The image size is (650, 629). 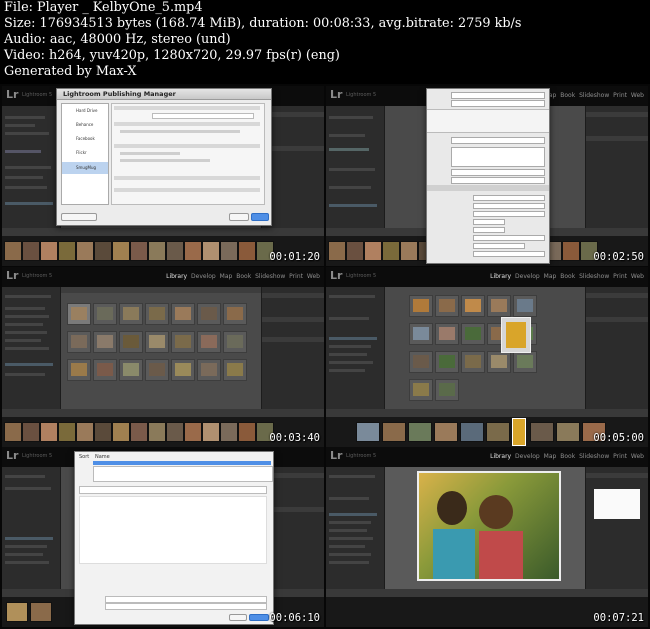 What do you see at coordinates (516, 335) in the screenshot?
I see `selected-photo` at bounding box center [516, 335].